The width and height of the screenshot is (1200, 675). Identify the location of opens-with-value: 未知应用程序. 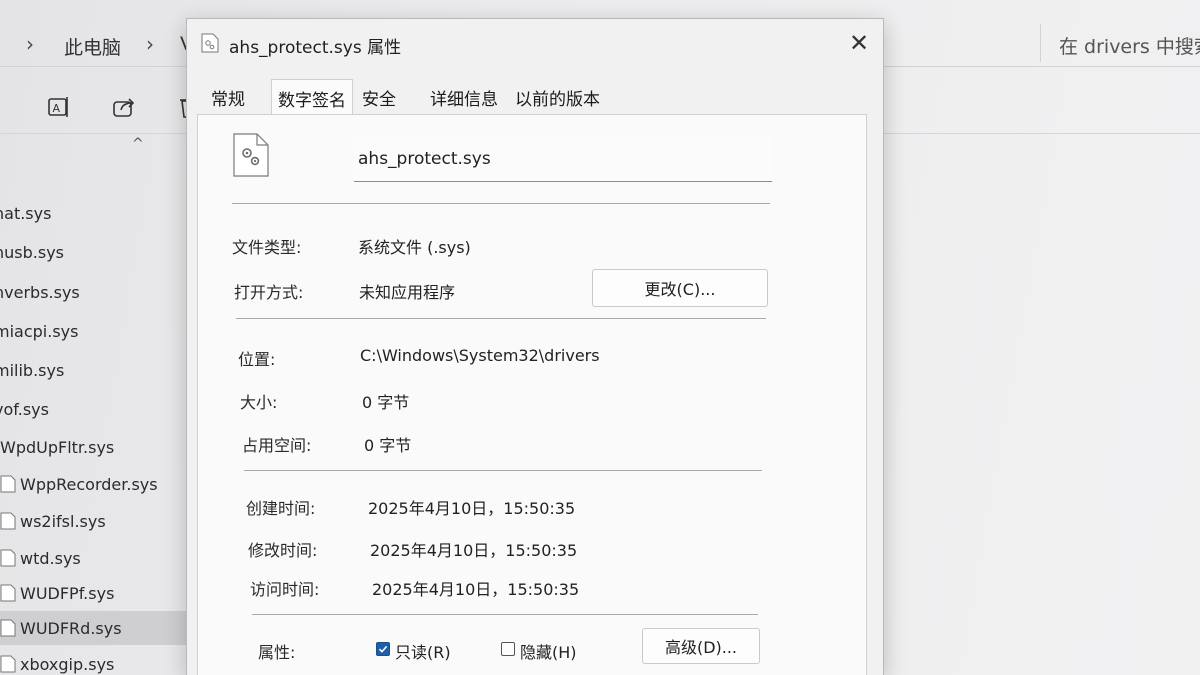
(407, 292).